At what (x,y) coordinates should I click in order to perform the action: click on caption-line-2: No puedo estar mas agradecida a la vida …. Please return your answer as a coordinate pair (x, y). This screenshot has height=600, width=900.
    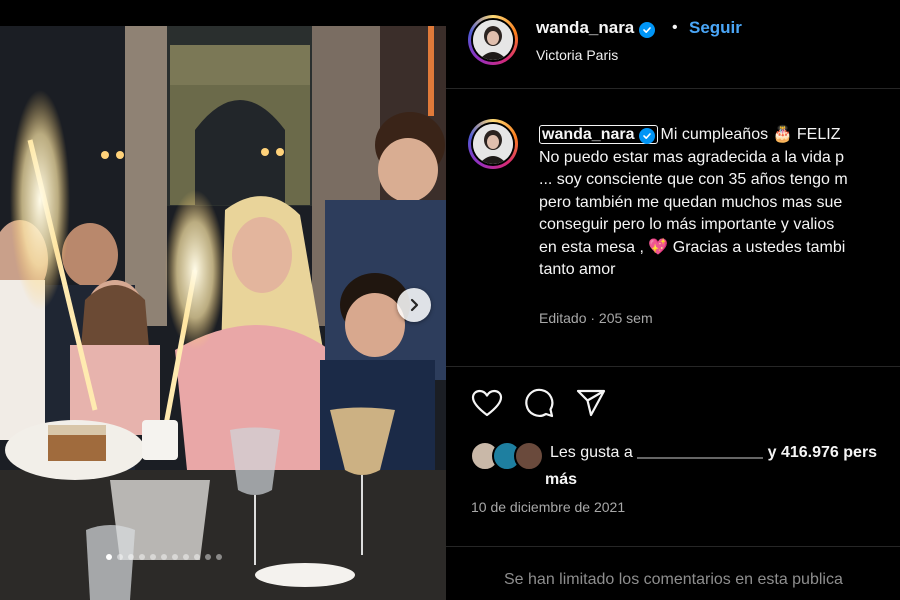
    Looking at the image, I should click on (692, 157).